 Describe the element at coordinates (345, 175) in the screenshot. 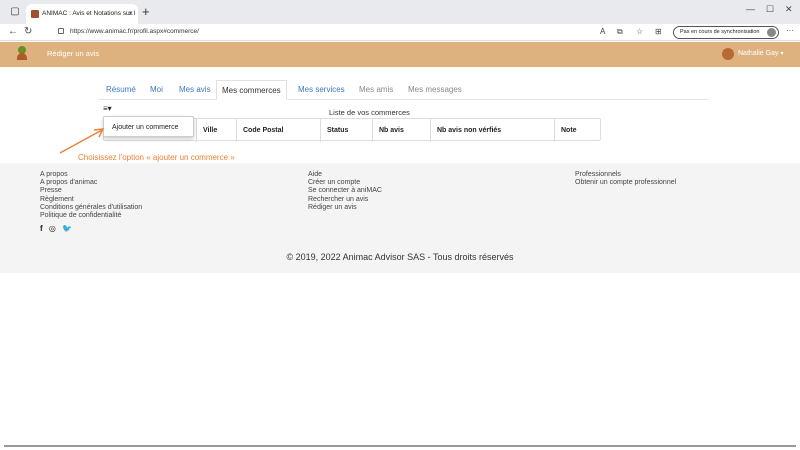

I see `footer-link-aide: Aide` at that location.